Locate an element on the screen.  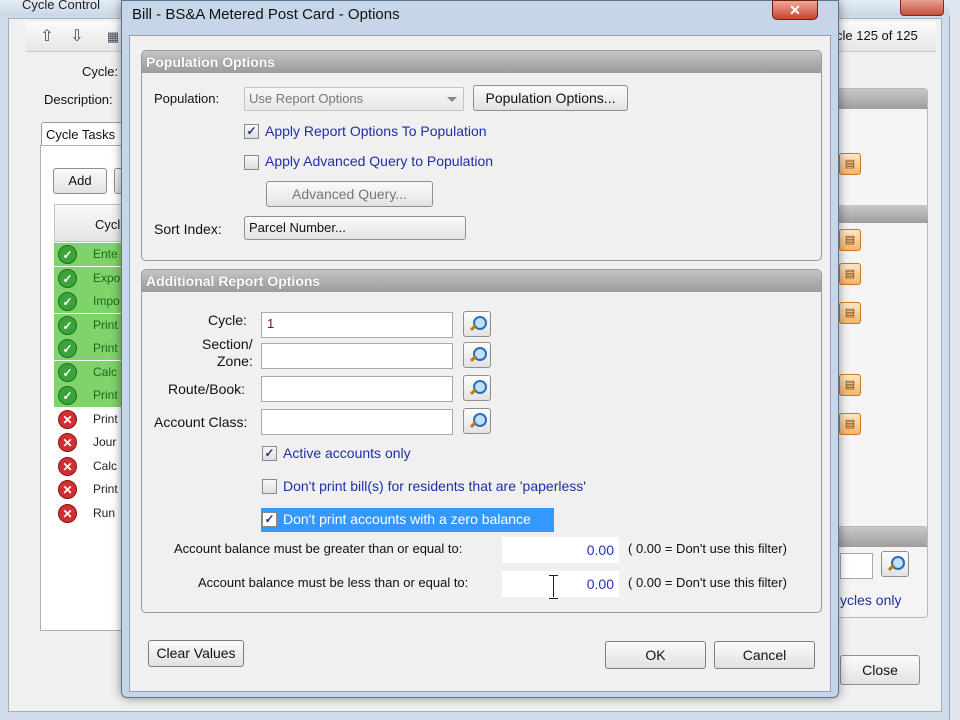
cycle-counter: cle 125 of 125 is located at coordinates (877, 35).